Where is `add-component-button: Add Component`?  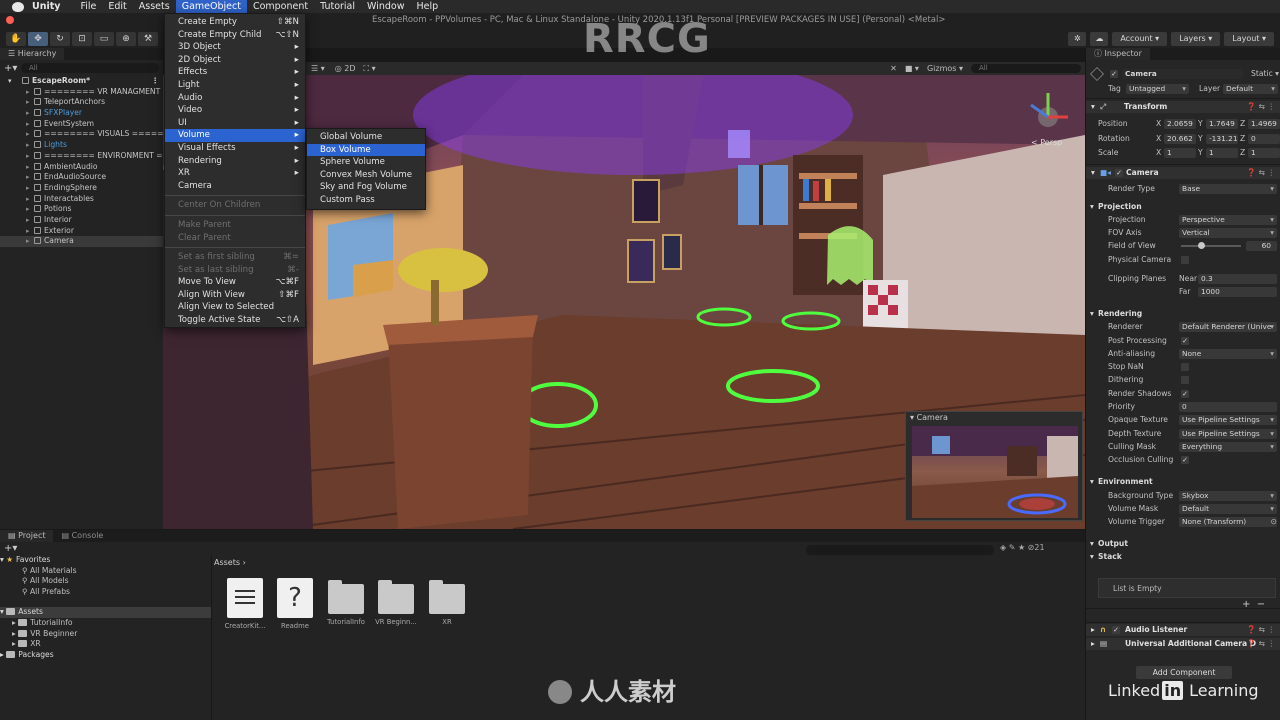
add-component-button: Add Component is located at coordinates (1184, 672).